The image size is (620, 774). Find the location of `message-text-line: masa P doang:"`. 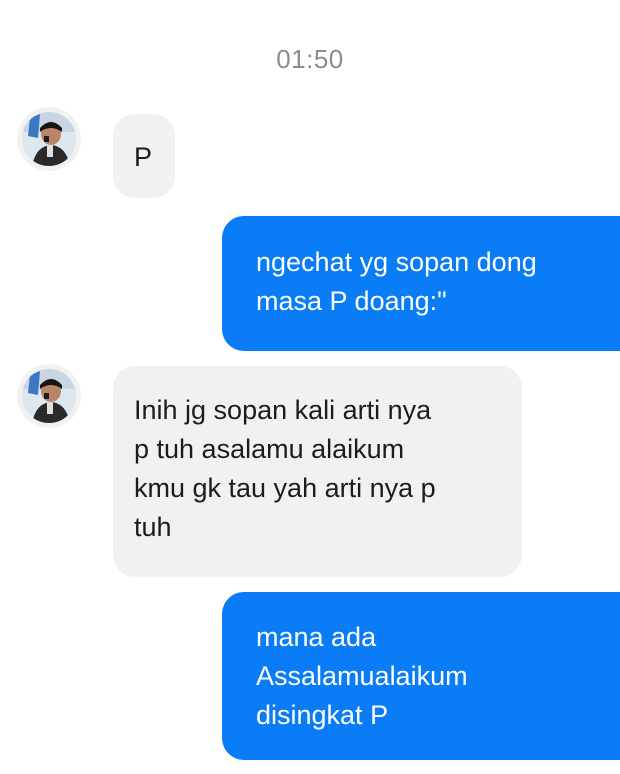

message-text-line: masa P doang:" is located at coordinates (351, 301).